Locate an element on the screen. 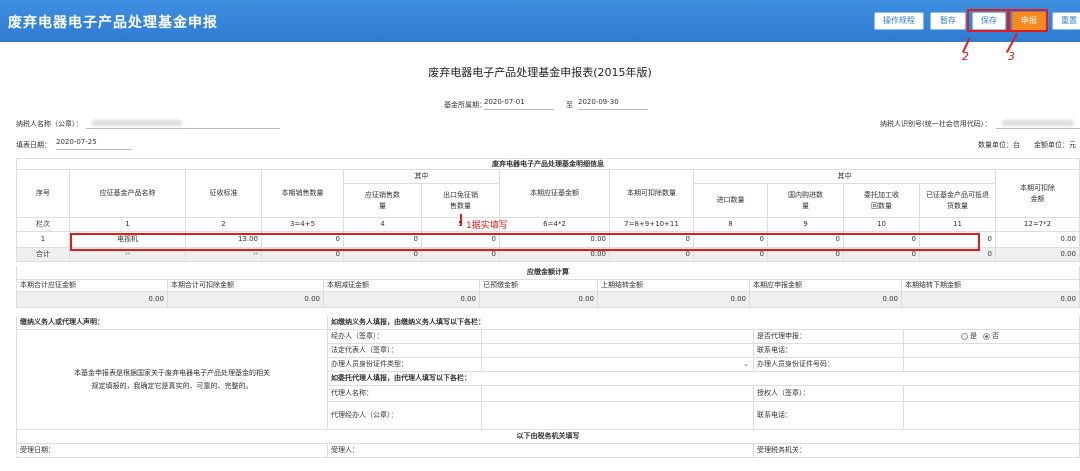 Image resolution: width=1080 pixels, height=471 pixels. submit-highlight is located at coordinates (1028, 20).